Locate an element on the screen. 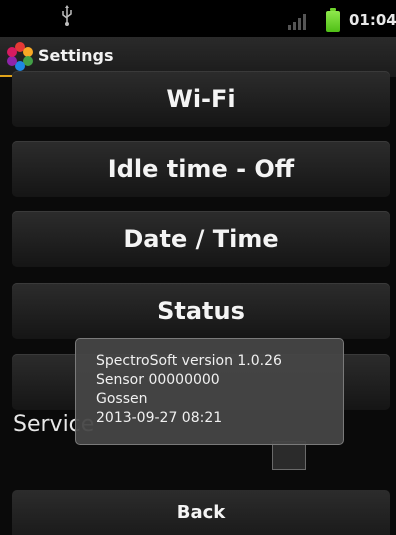 Image resolution: width=396 pixels, height=535 pixels. date-time-button: Date / Time is located at coordinates (201, 239).